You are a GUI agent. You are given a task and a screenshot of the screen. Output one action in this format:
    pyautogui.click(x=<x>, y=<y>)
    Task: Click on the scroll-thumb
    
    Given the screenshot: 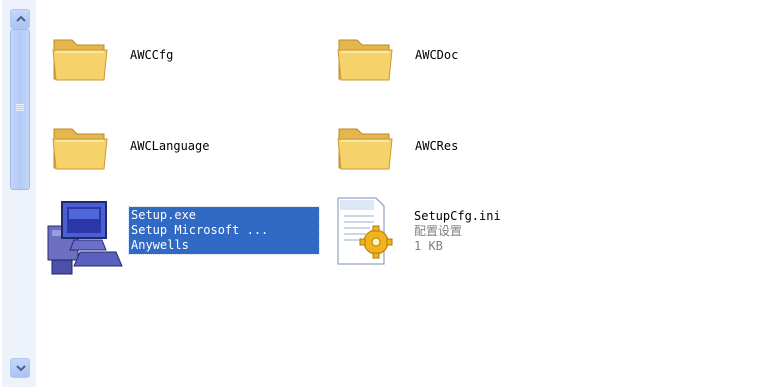 What is the action you would take?
    pyautogui.click(x=20, y=109)
    